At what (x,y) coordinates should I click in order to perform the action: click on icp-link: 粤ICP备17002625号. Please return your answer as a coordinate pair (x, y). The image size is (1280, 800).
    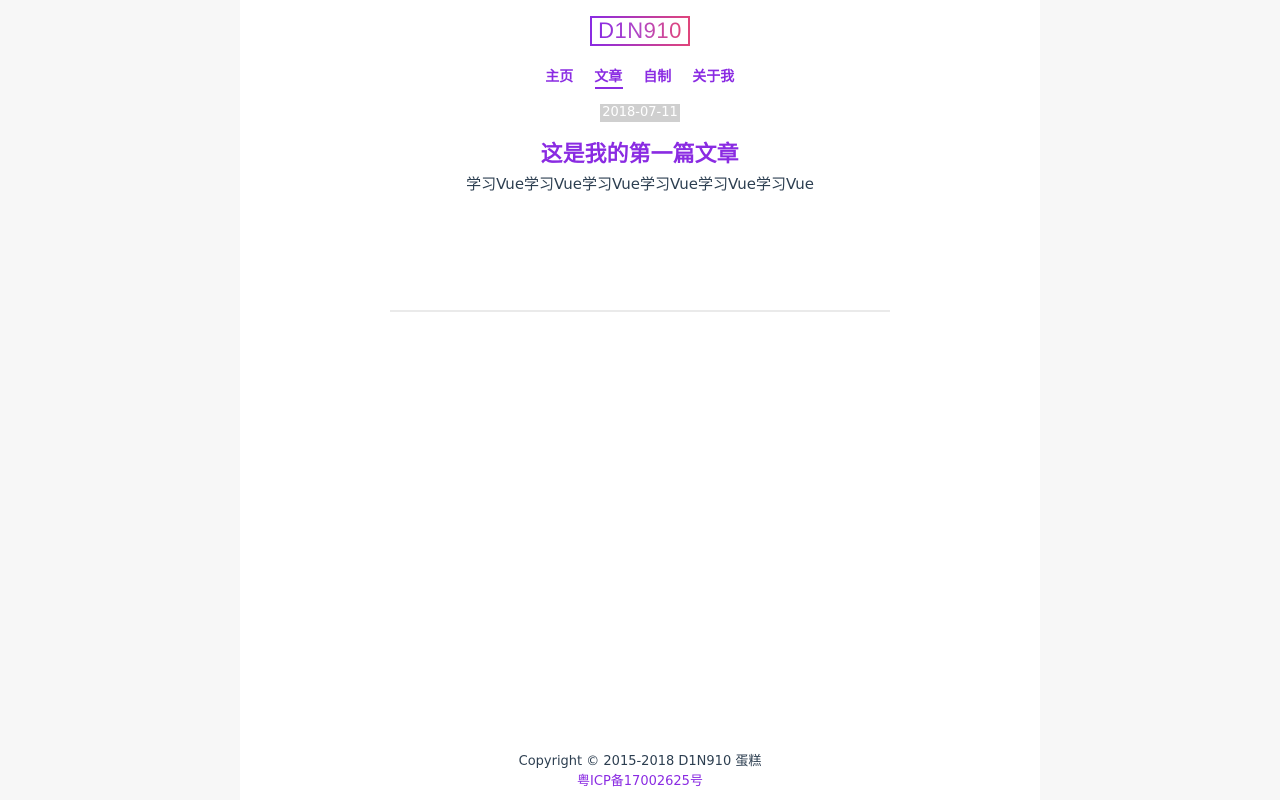
    Looking at the image, I should click on (640, 782).